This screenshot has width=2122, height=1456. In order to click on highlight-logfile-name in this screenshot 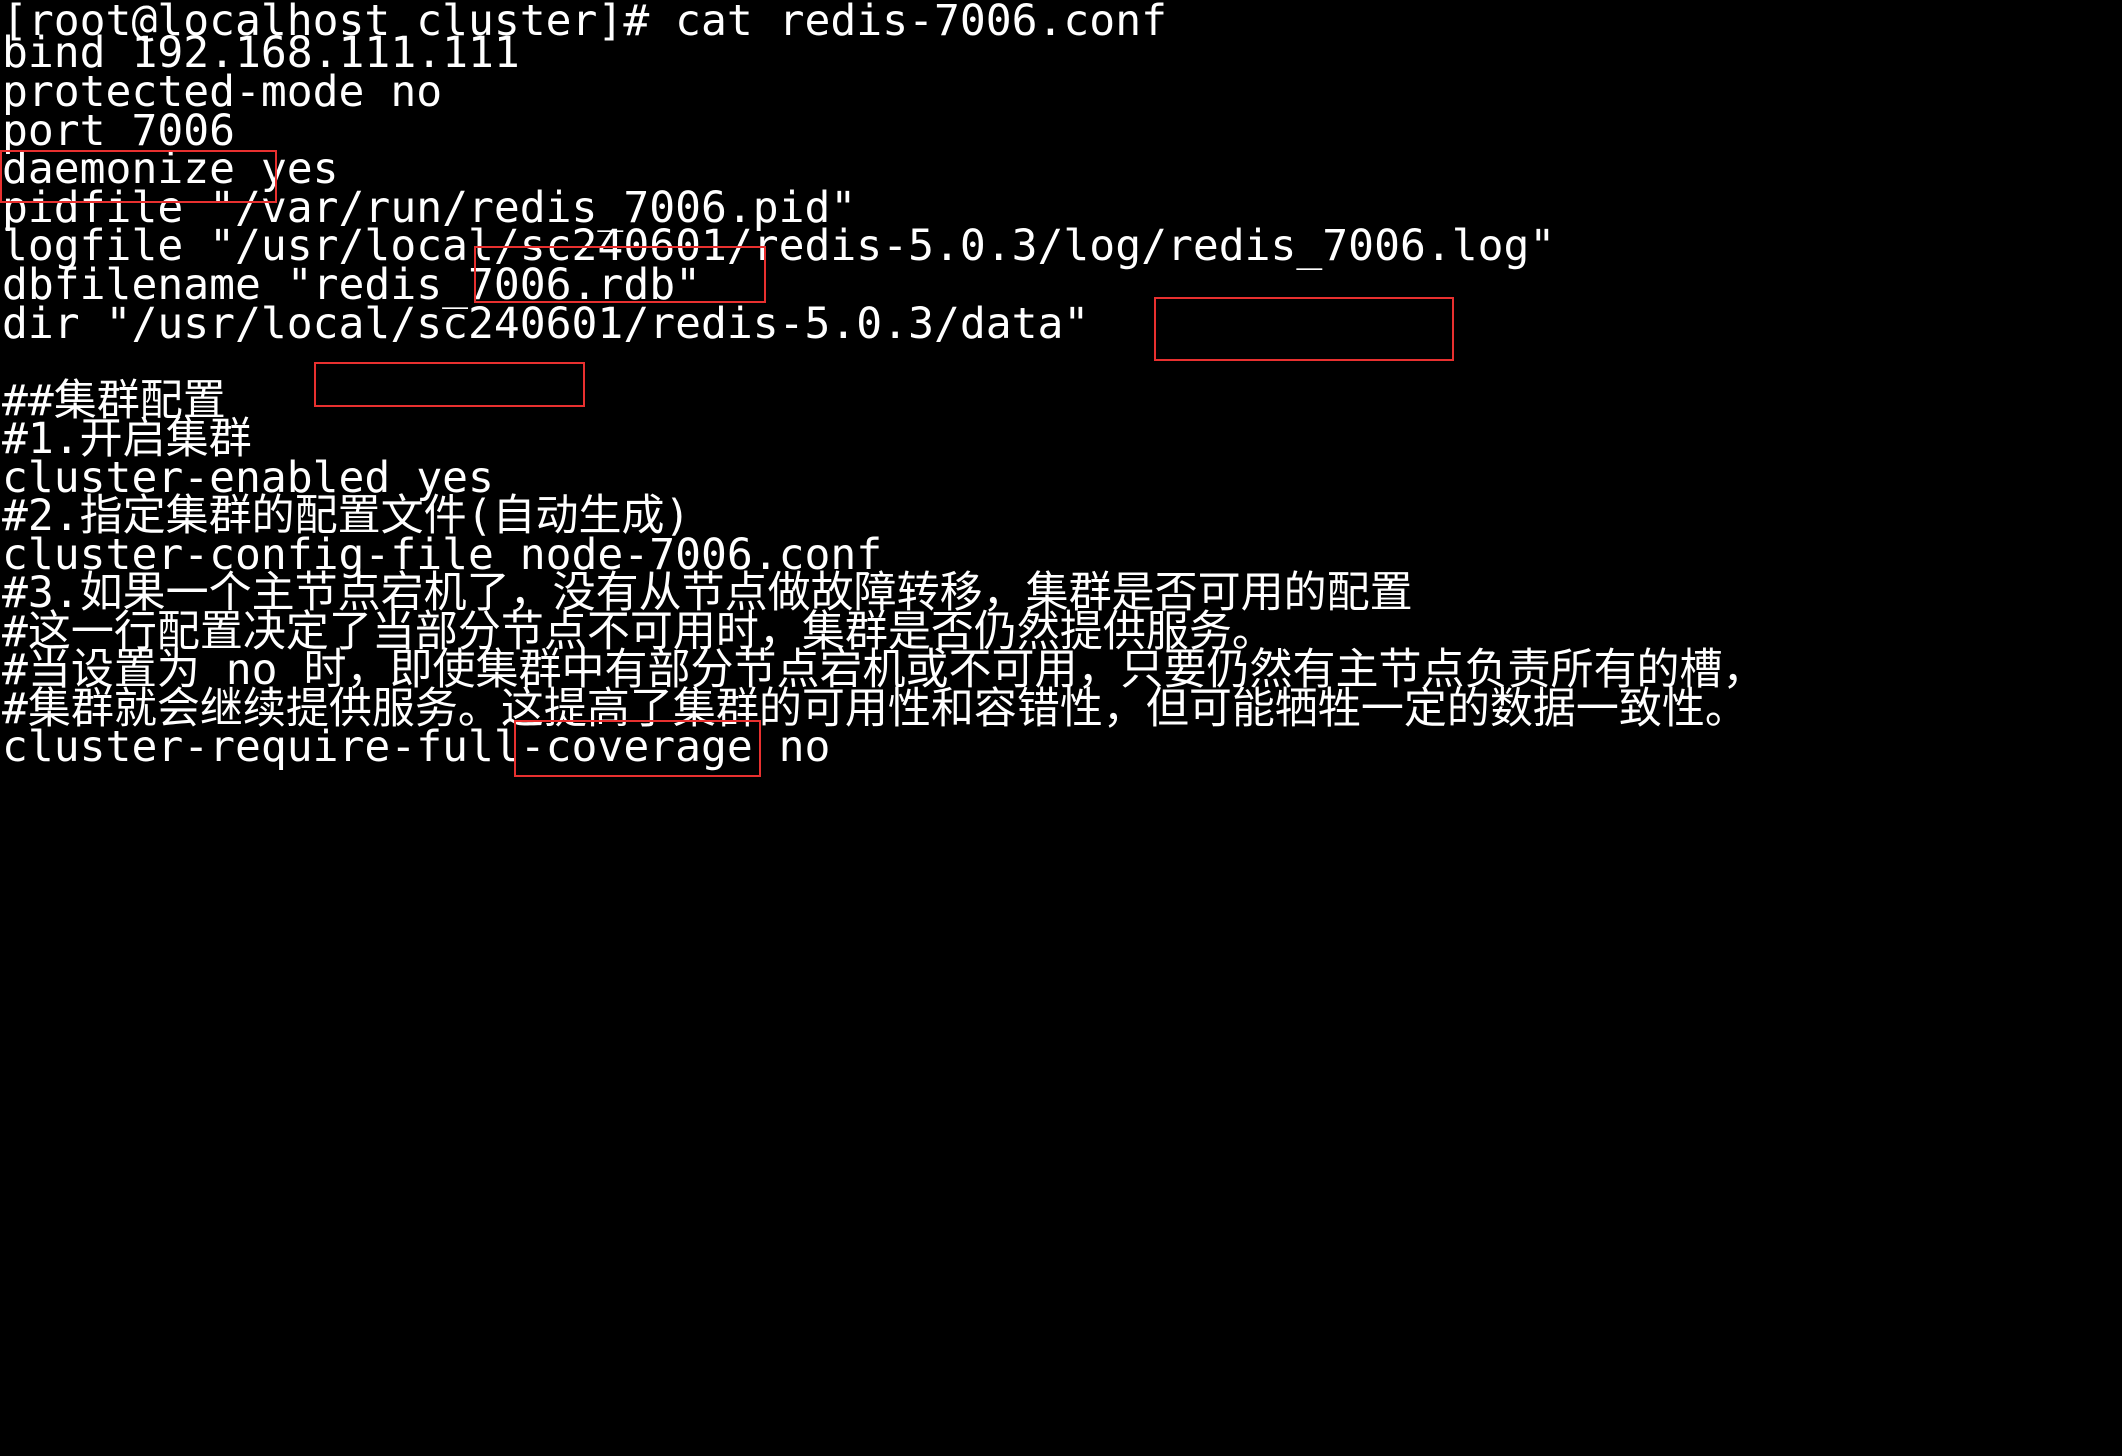, I will do `click(1304, 329)`.